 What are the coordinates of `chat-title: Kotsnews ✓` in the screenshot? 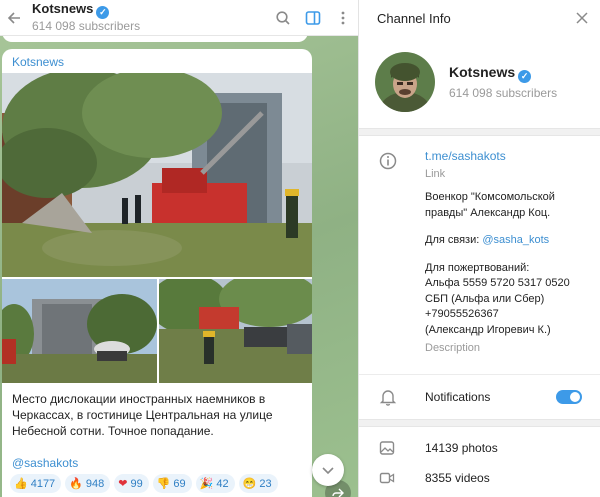 It's located at (150, 10).